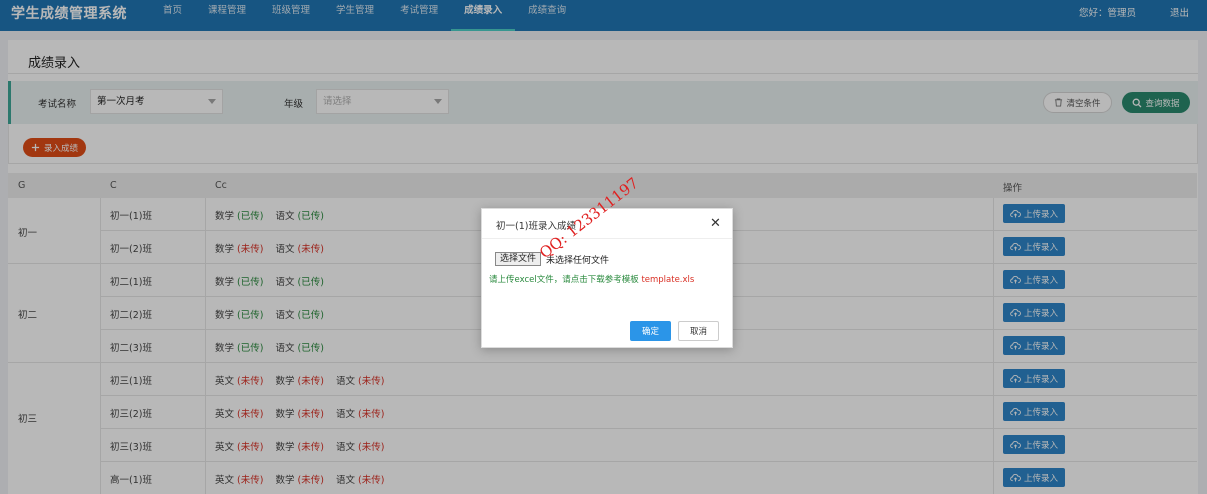 The height and width of the screenshot is (494, 1207). I want to click on close-icon: ✕, so click(715, 223).